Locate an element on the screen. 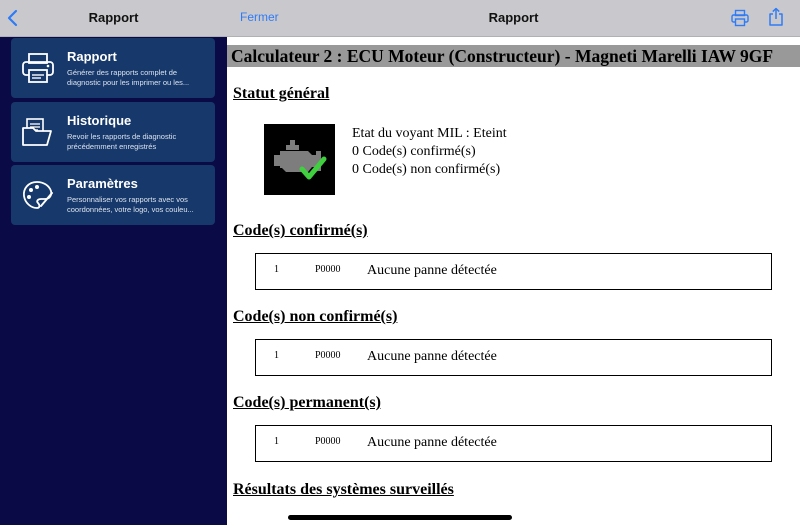 Image resolution: width=800 pixels, height=525 pixels. unconfirmed-codes-title: Code(s) non confirmé(s) is located at coordinates (315, 316).